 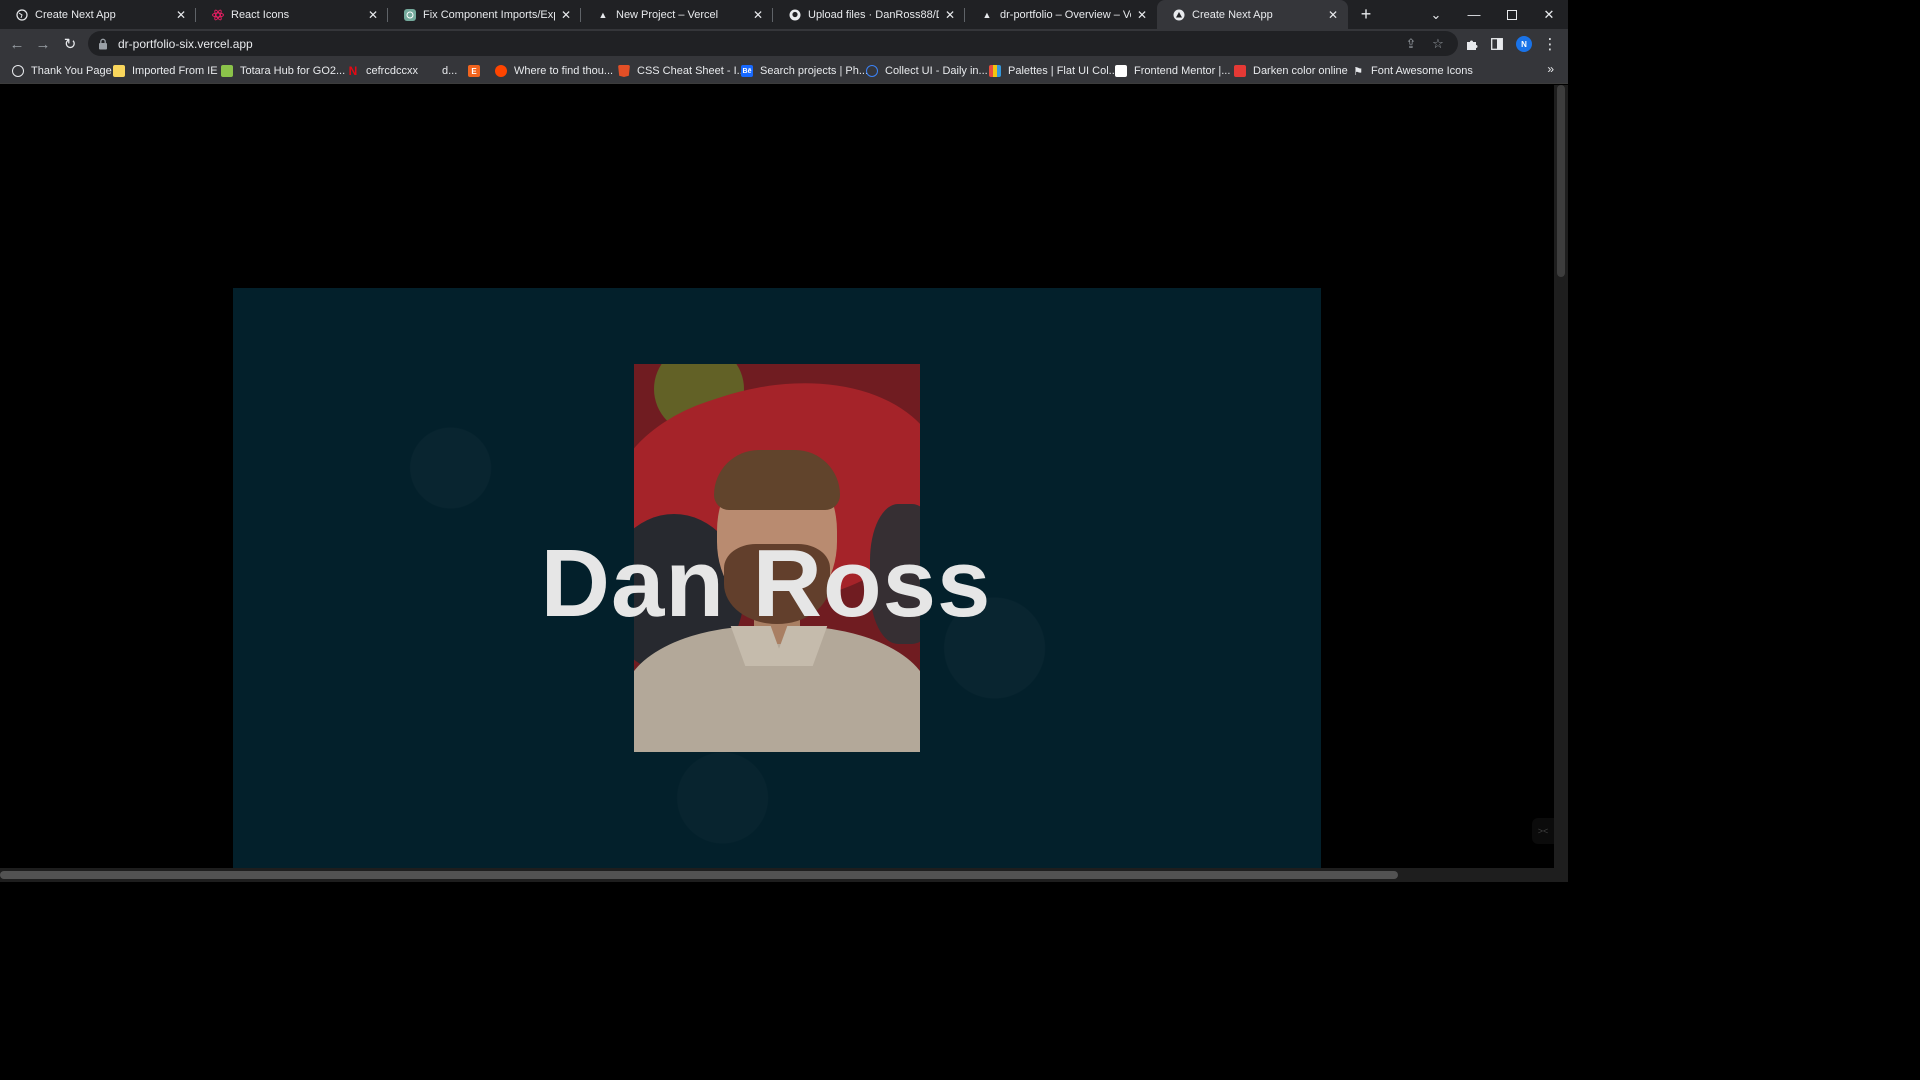 What do you see at coordinates (218, 15) in the screenshot?
I see `react-icon` at bounding box center [218, 15].